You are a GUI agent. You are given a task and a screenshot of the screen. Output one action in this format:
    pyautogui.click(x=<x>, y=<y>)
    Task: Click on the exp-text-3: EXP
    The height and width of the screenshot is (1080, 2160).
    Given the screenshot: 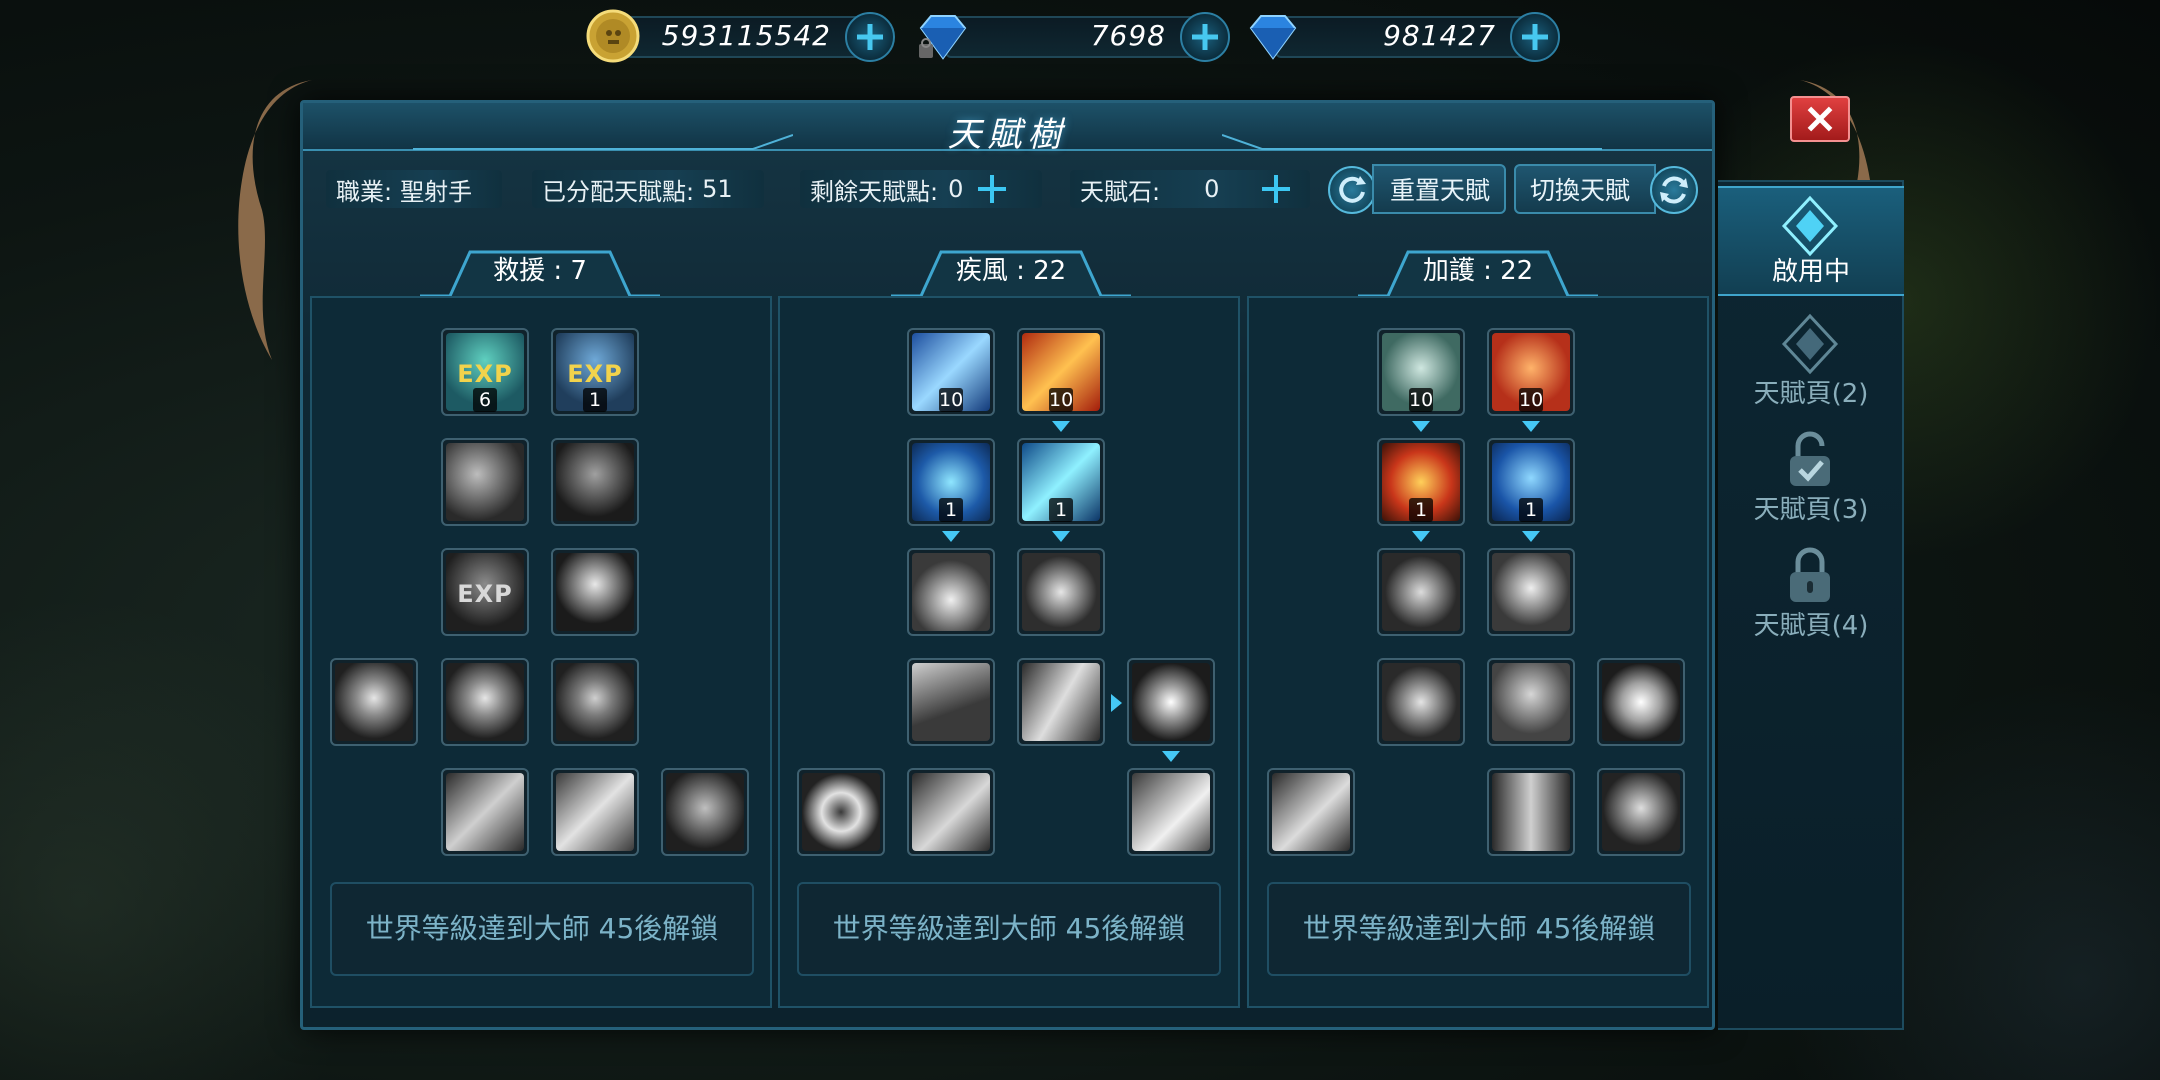 What is the action you would take?
    pyautogui.click(x=485, y=594)
    